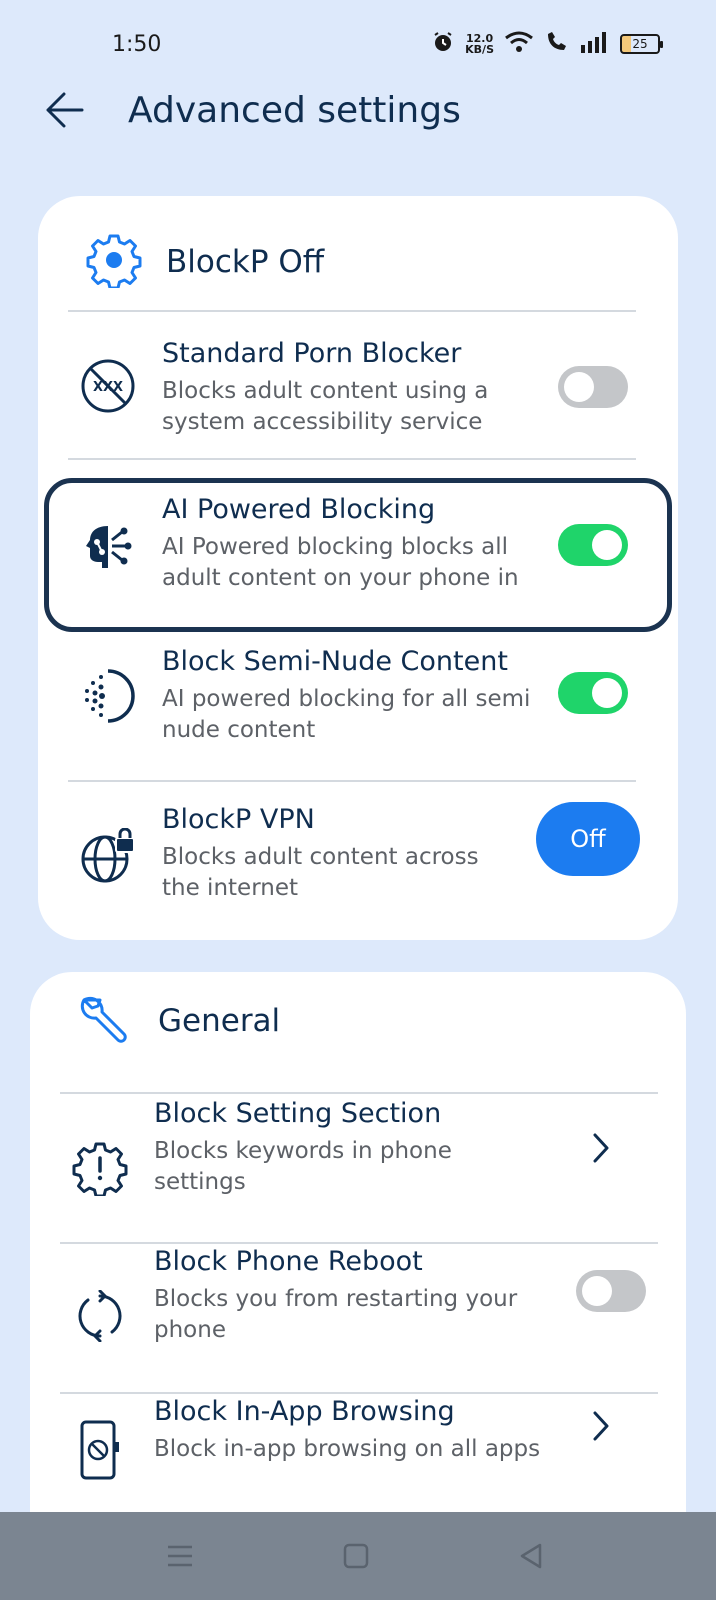 The width and height of the screenshot is (716, 1600). What do you see at coordinates (245, 262) in the screenshot?
I see `section-title: BlockP Off` at bounding box center [245, 262].